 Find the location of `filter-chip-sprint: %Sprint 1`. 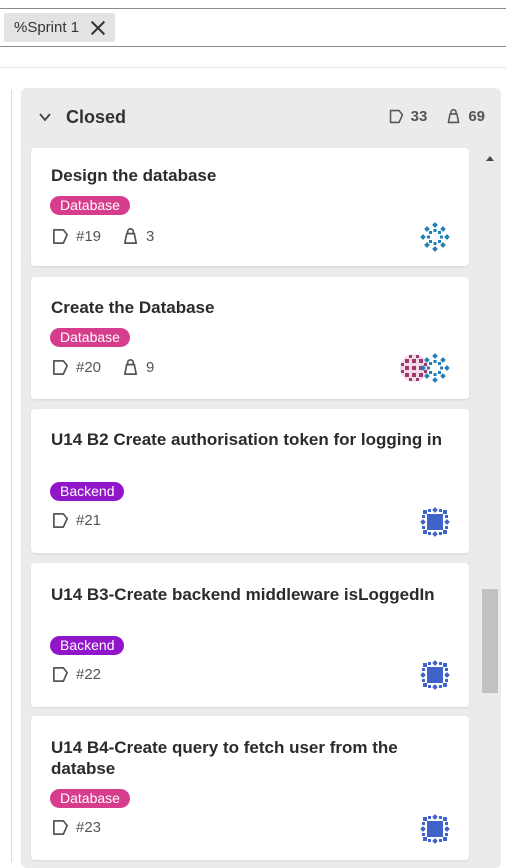

filter-chip-sprint: %Sprint 1 is located at coordinates (60, 27).